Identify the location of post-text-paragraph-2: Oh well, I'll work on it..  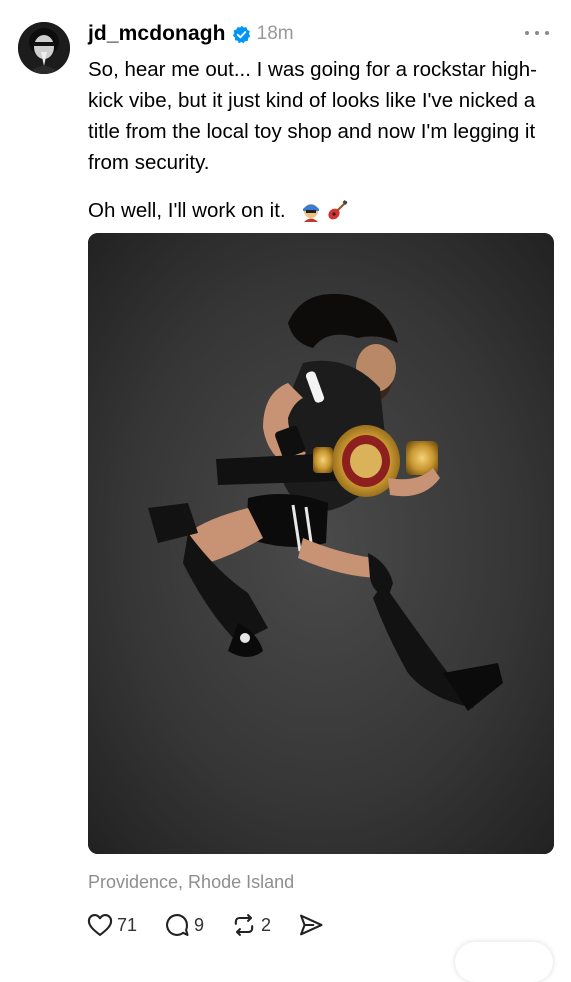
(323, 210).